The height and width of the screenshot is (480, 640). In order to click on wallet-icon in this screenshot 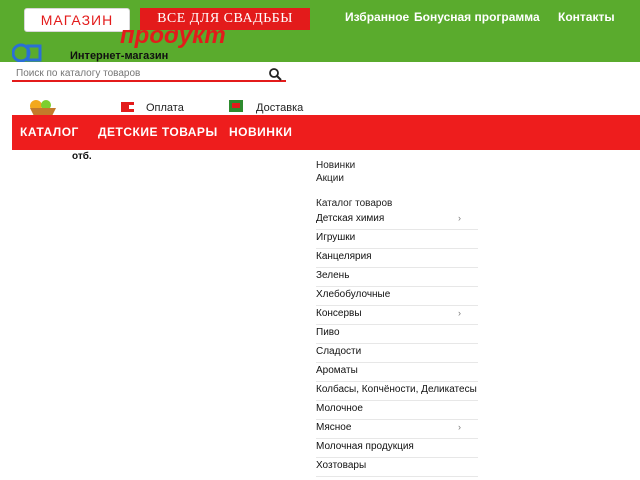, I will do `click(128, 107)`.